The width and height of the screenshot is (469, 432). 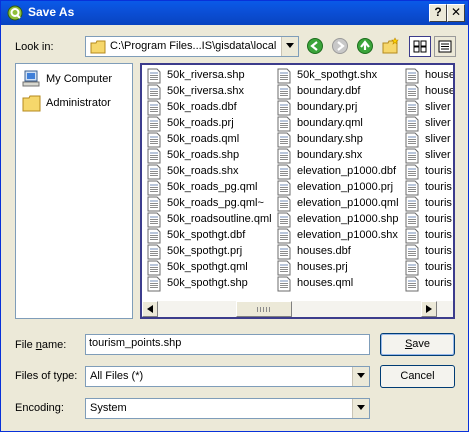 What do you see at coordinates (51, 12) in the screenshot?
I see `window-title: Save As` at bounding box center [51, 12].